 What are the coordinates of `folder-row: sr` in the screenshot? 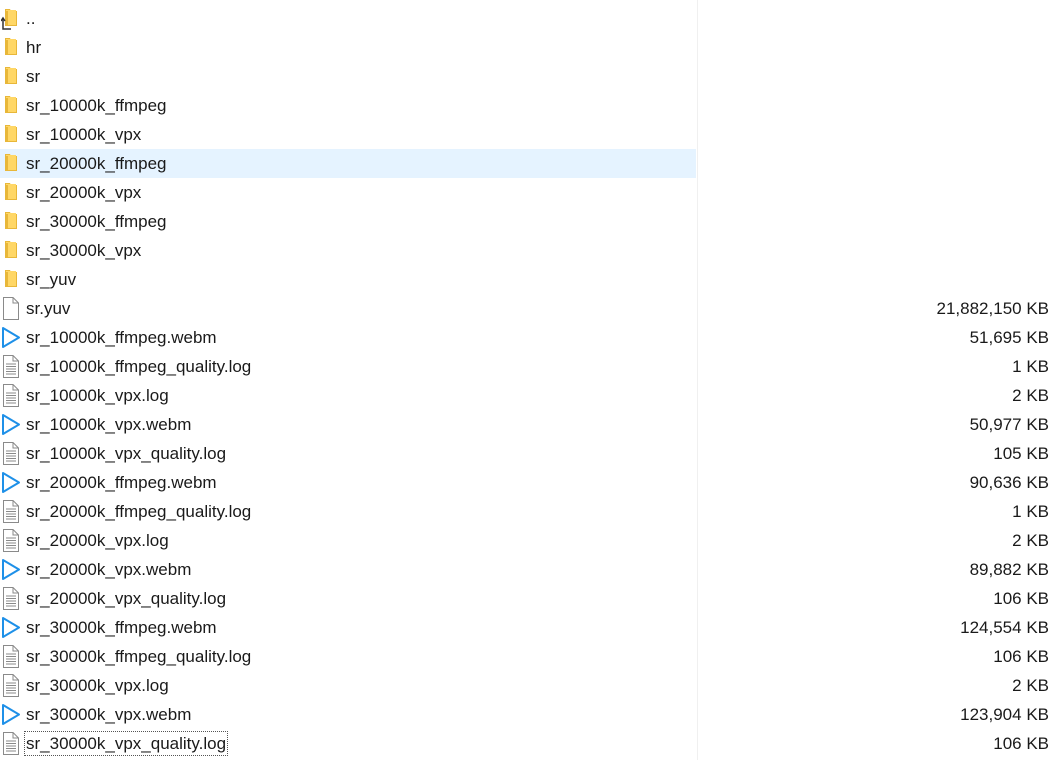 It's located at (528, 76).